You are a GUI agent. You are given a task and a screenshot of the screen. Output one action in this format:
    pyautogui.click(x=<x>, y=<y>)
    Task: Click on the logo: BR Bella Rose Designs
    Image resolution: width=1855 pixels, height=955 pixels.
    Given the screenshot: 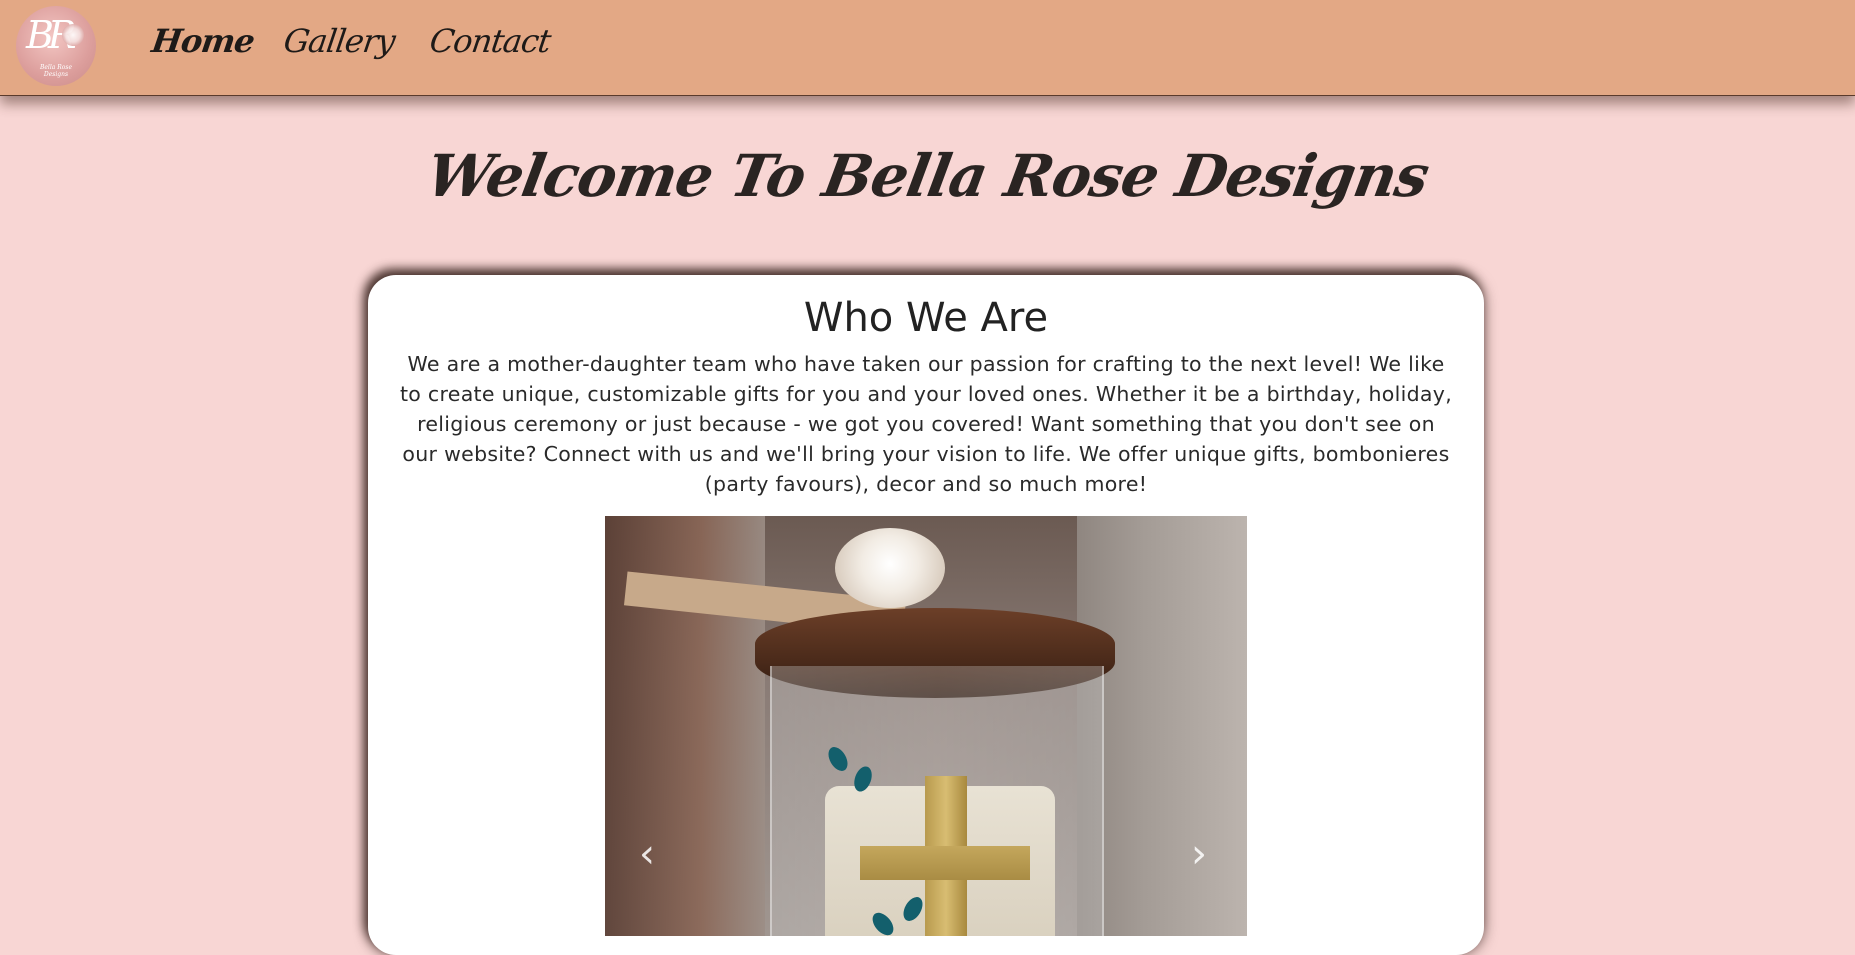 What is the action you would take?
    pyautogui.click(x=56, y=46)
    